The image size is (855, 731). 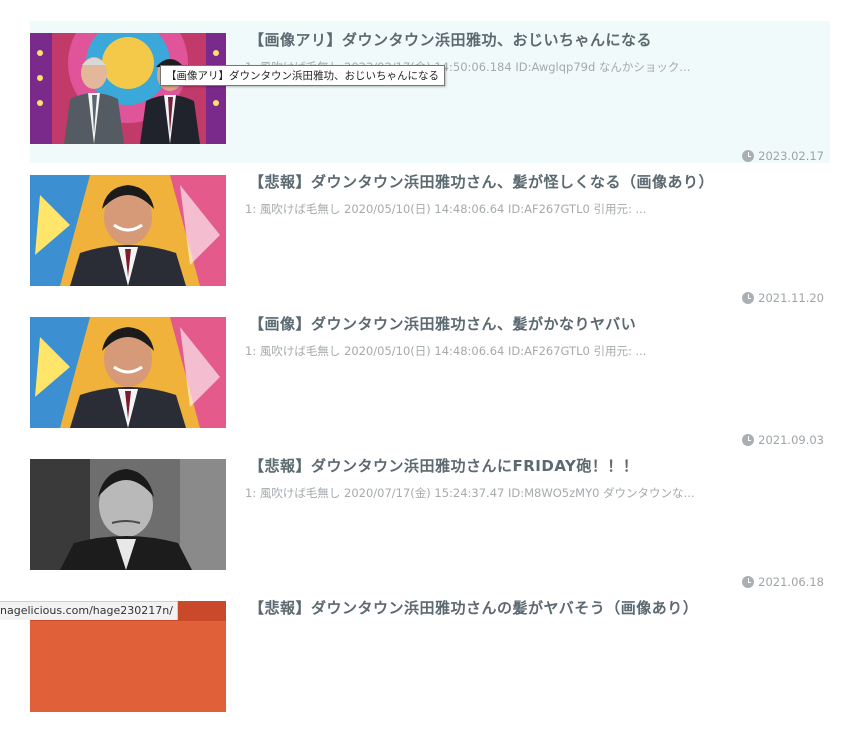 I want to click on title-tooltip: 【画像アリ】ダウンタウン浜田雅功、おじいちゃんになる, so click(x=302, y=75).